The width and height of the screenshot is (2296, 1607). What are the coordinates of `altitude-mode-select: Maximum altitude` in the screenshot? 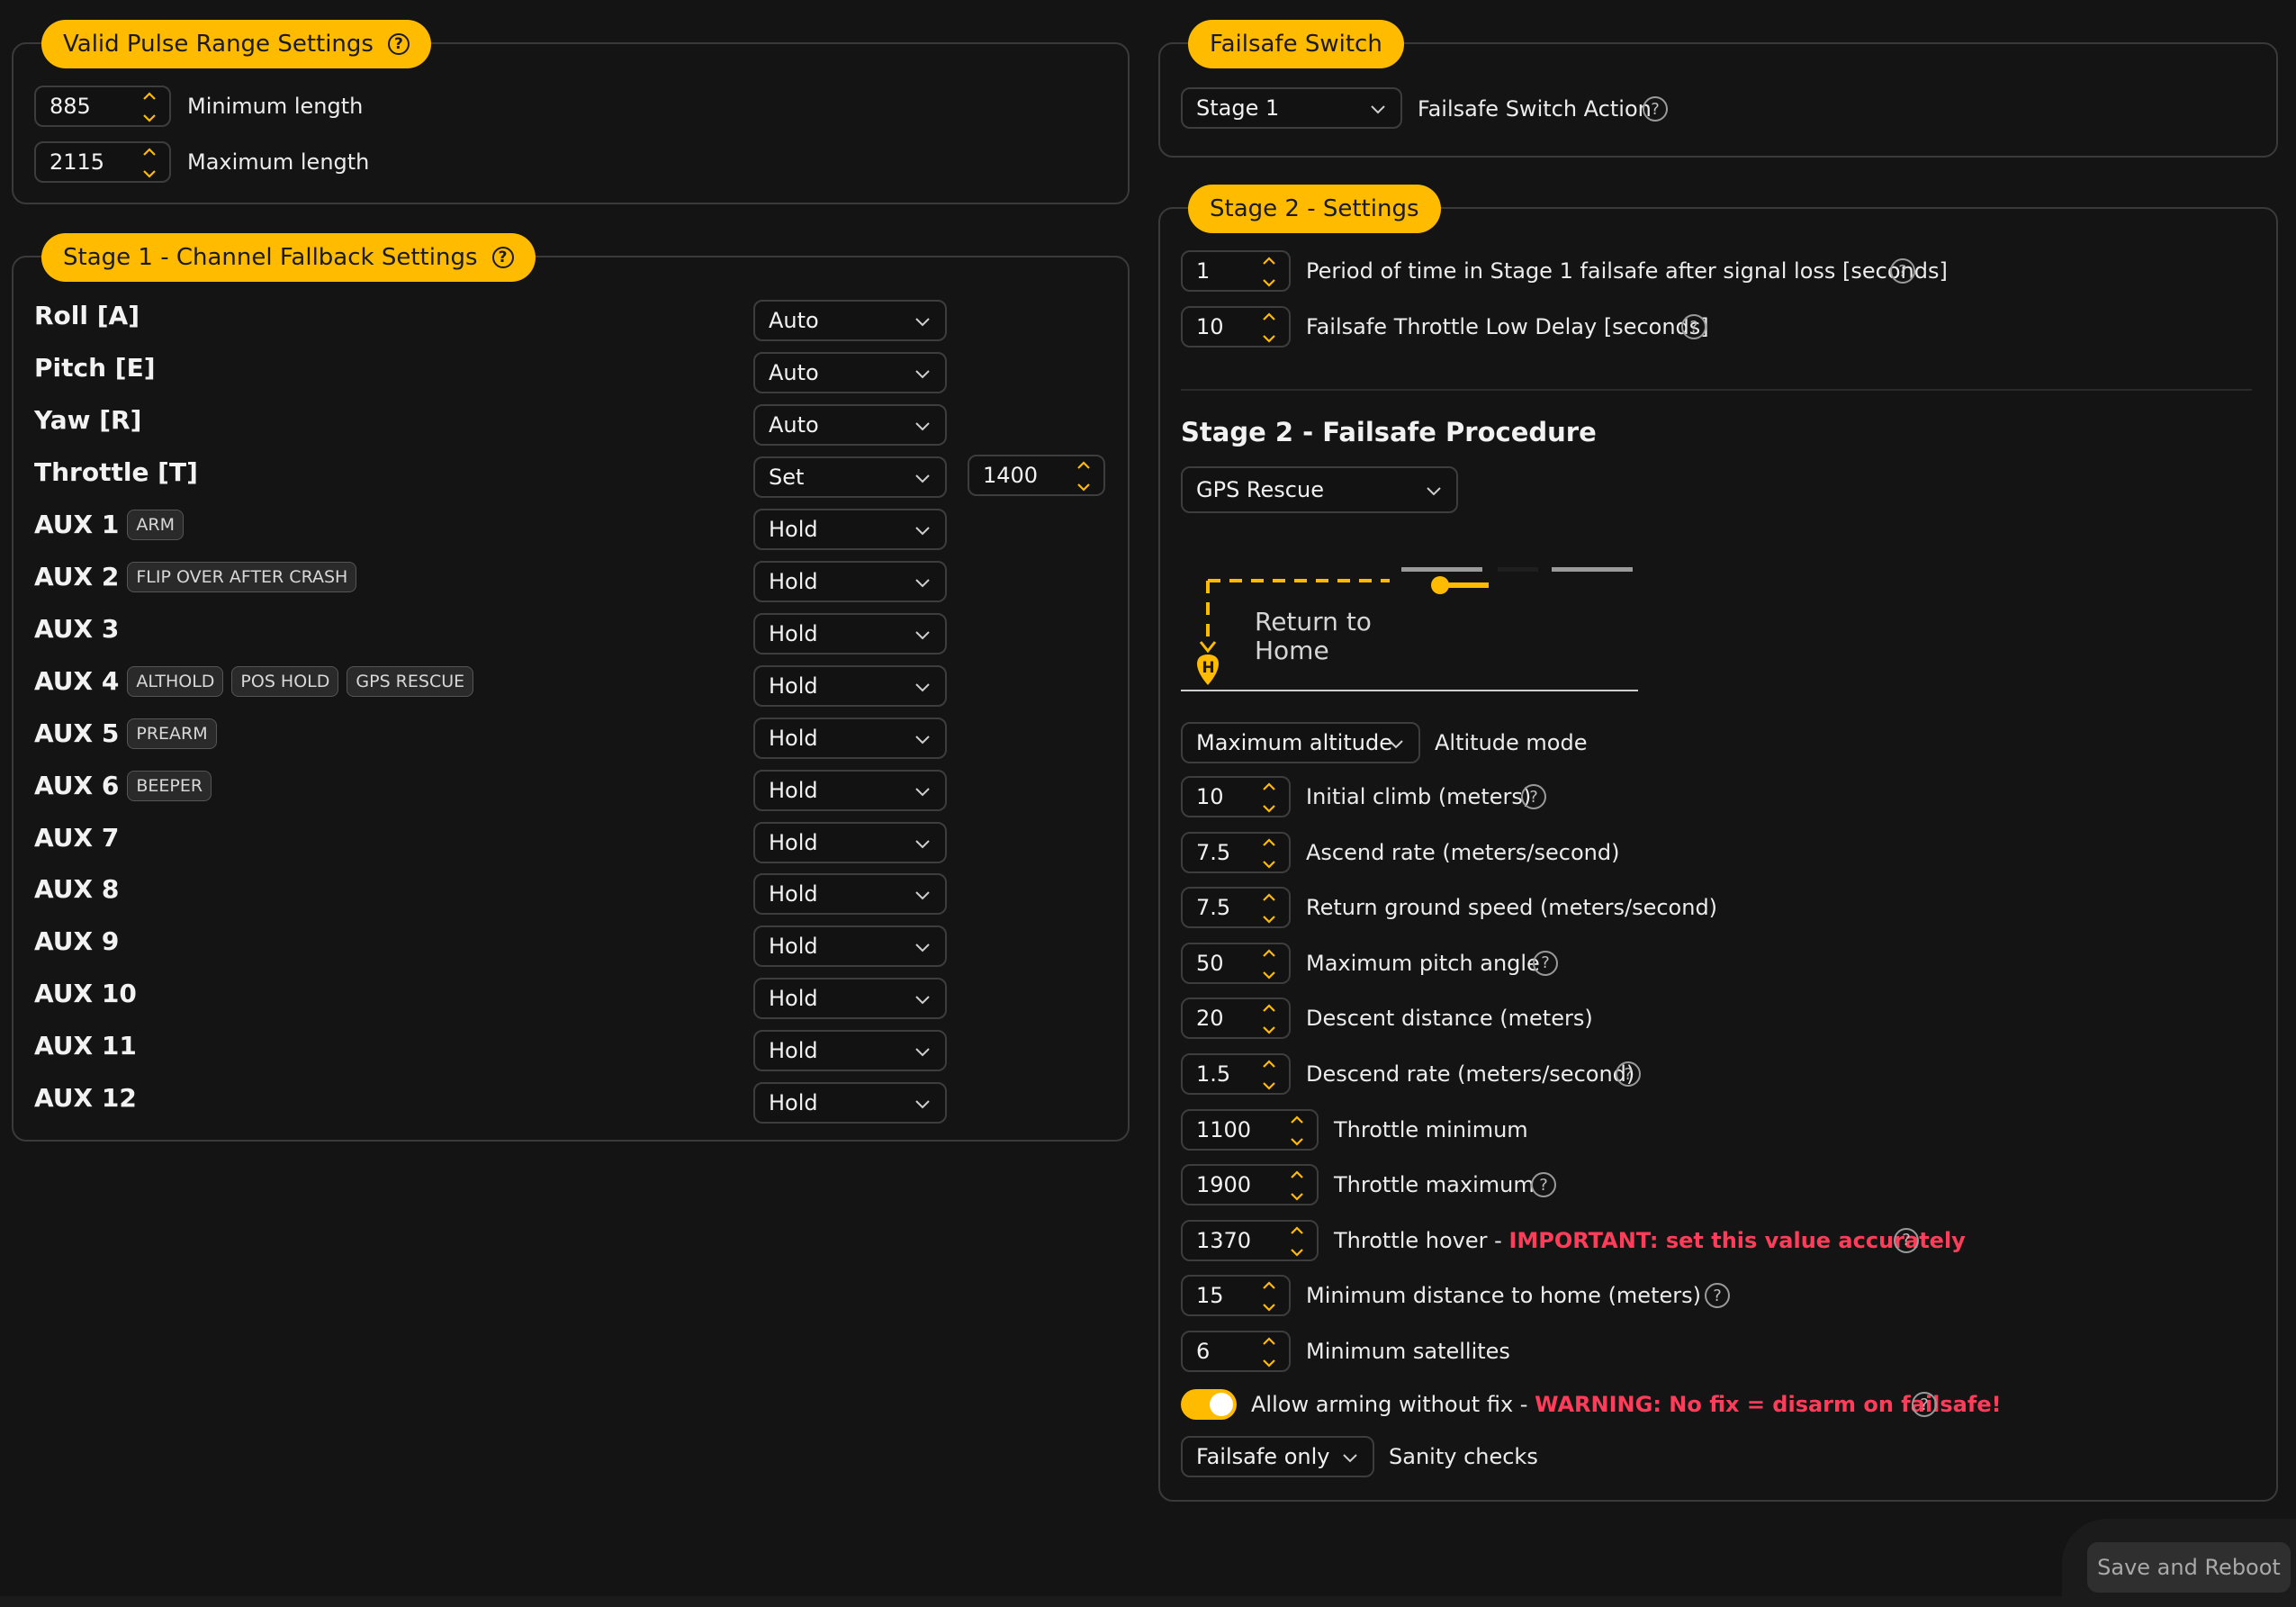 It's located at (1300, 742).